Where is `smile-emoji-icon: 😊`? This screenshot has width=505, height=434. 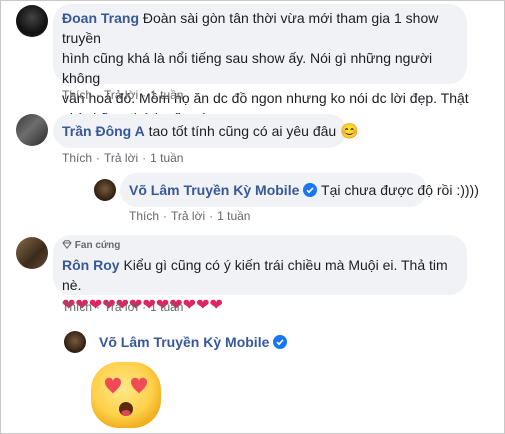
smile-emoji-icon: 😊 is located at coordinates (349, 131).